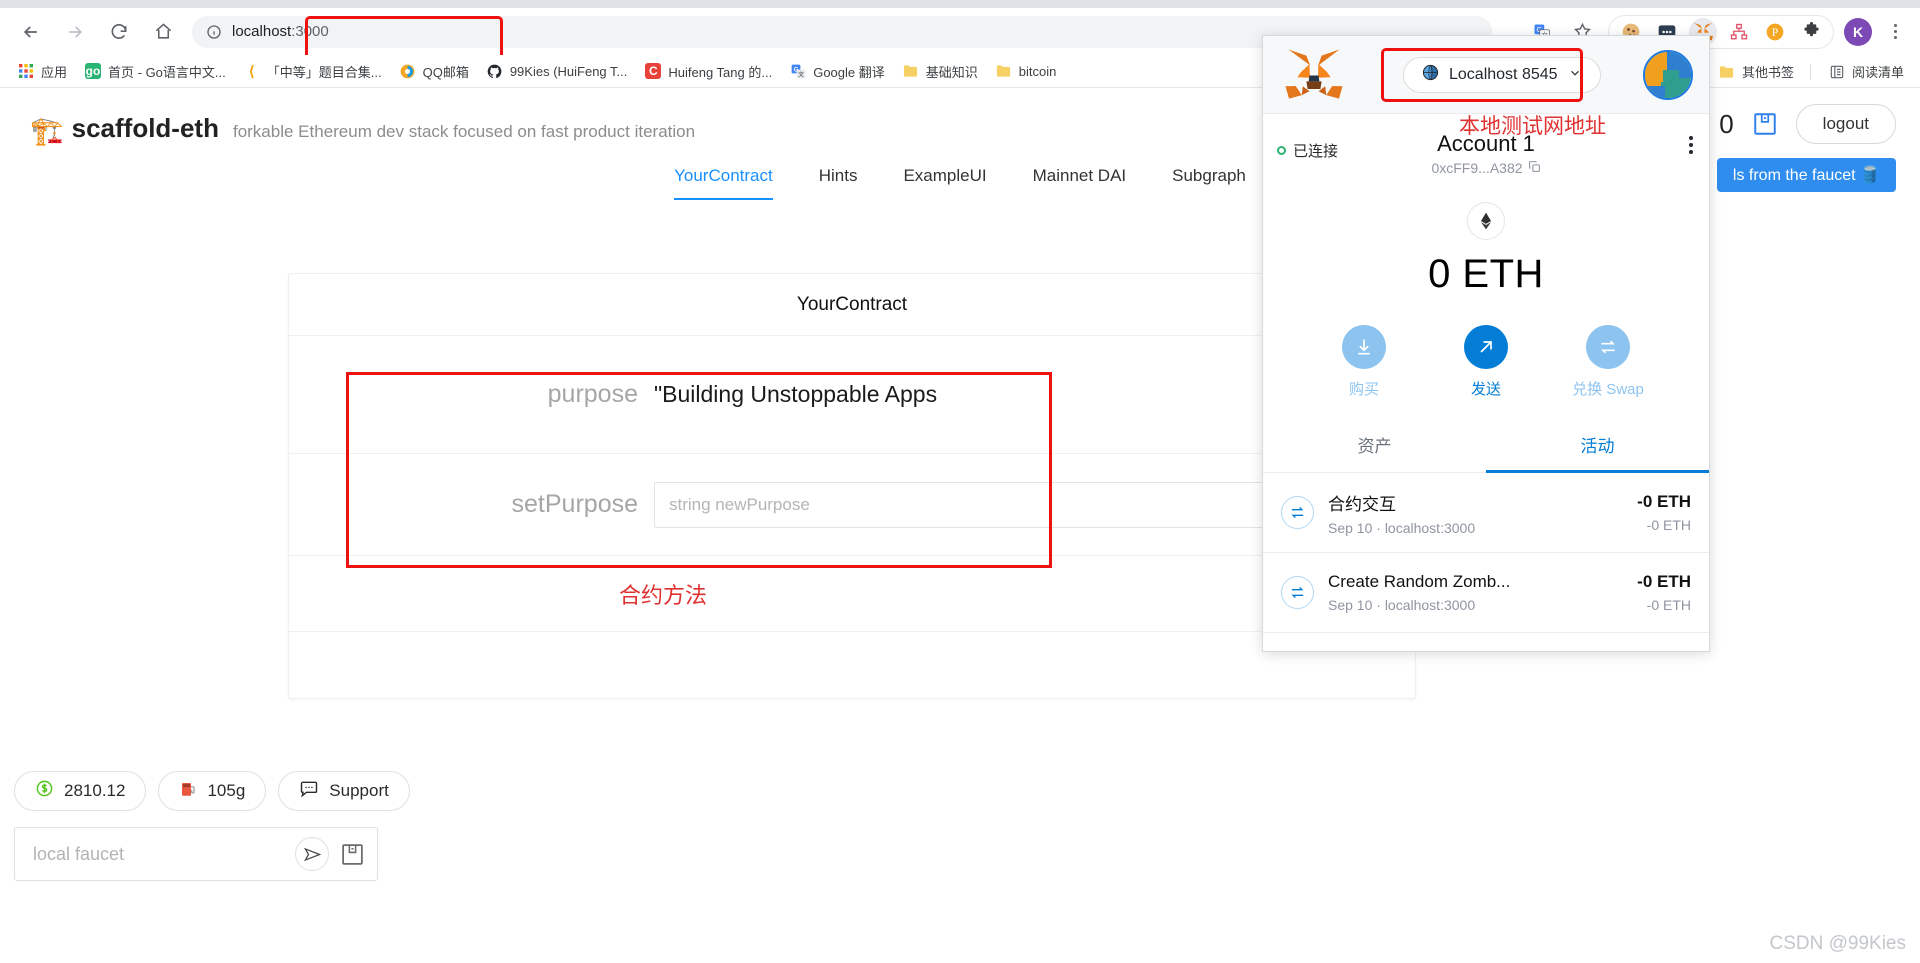 This screenshot has height=963, width=1920. Describe the element at coordinates (1608, 347) in the screenshot. I see `swap-arrows-icon` at that location.